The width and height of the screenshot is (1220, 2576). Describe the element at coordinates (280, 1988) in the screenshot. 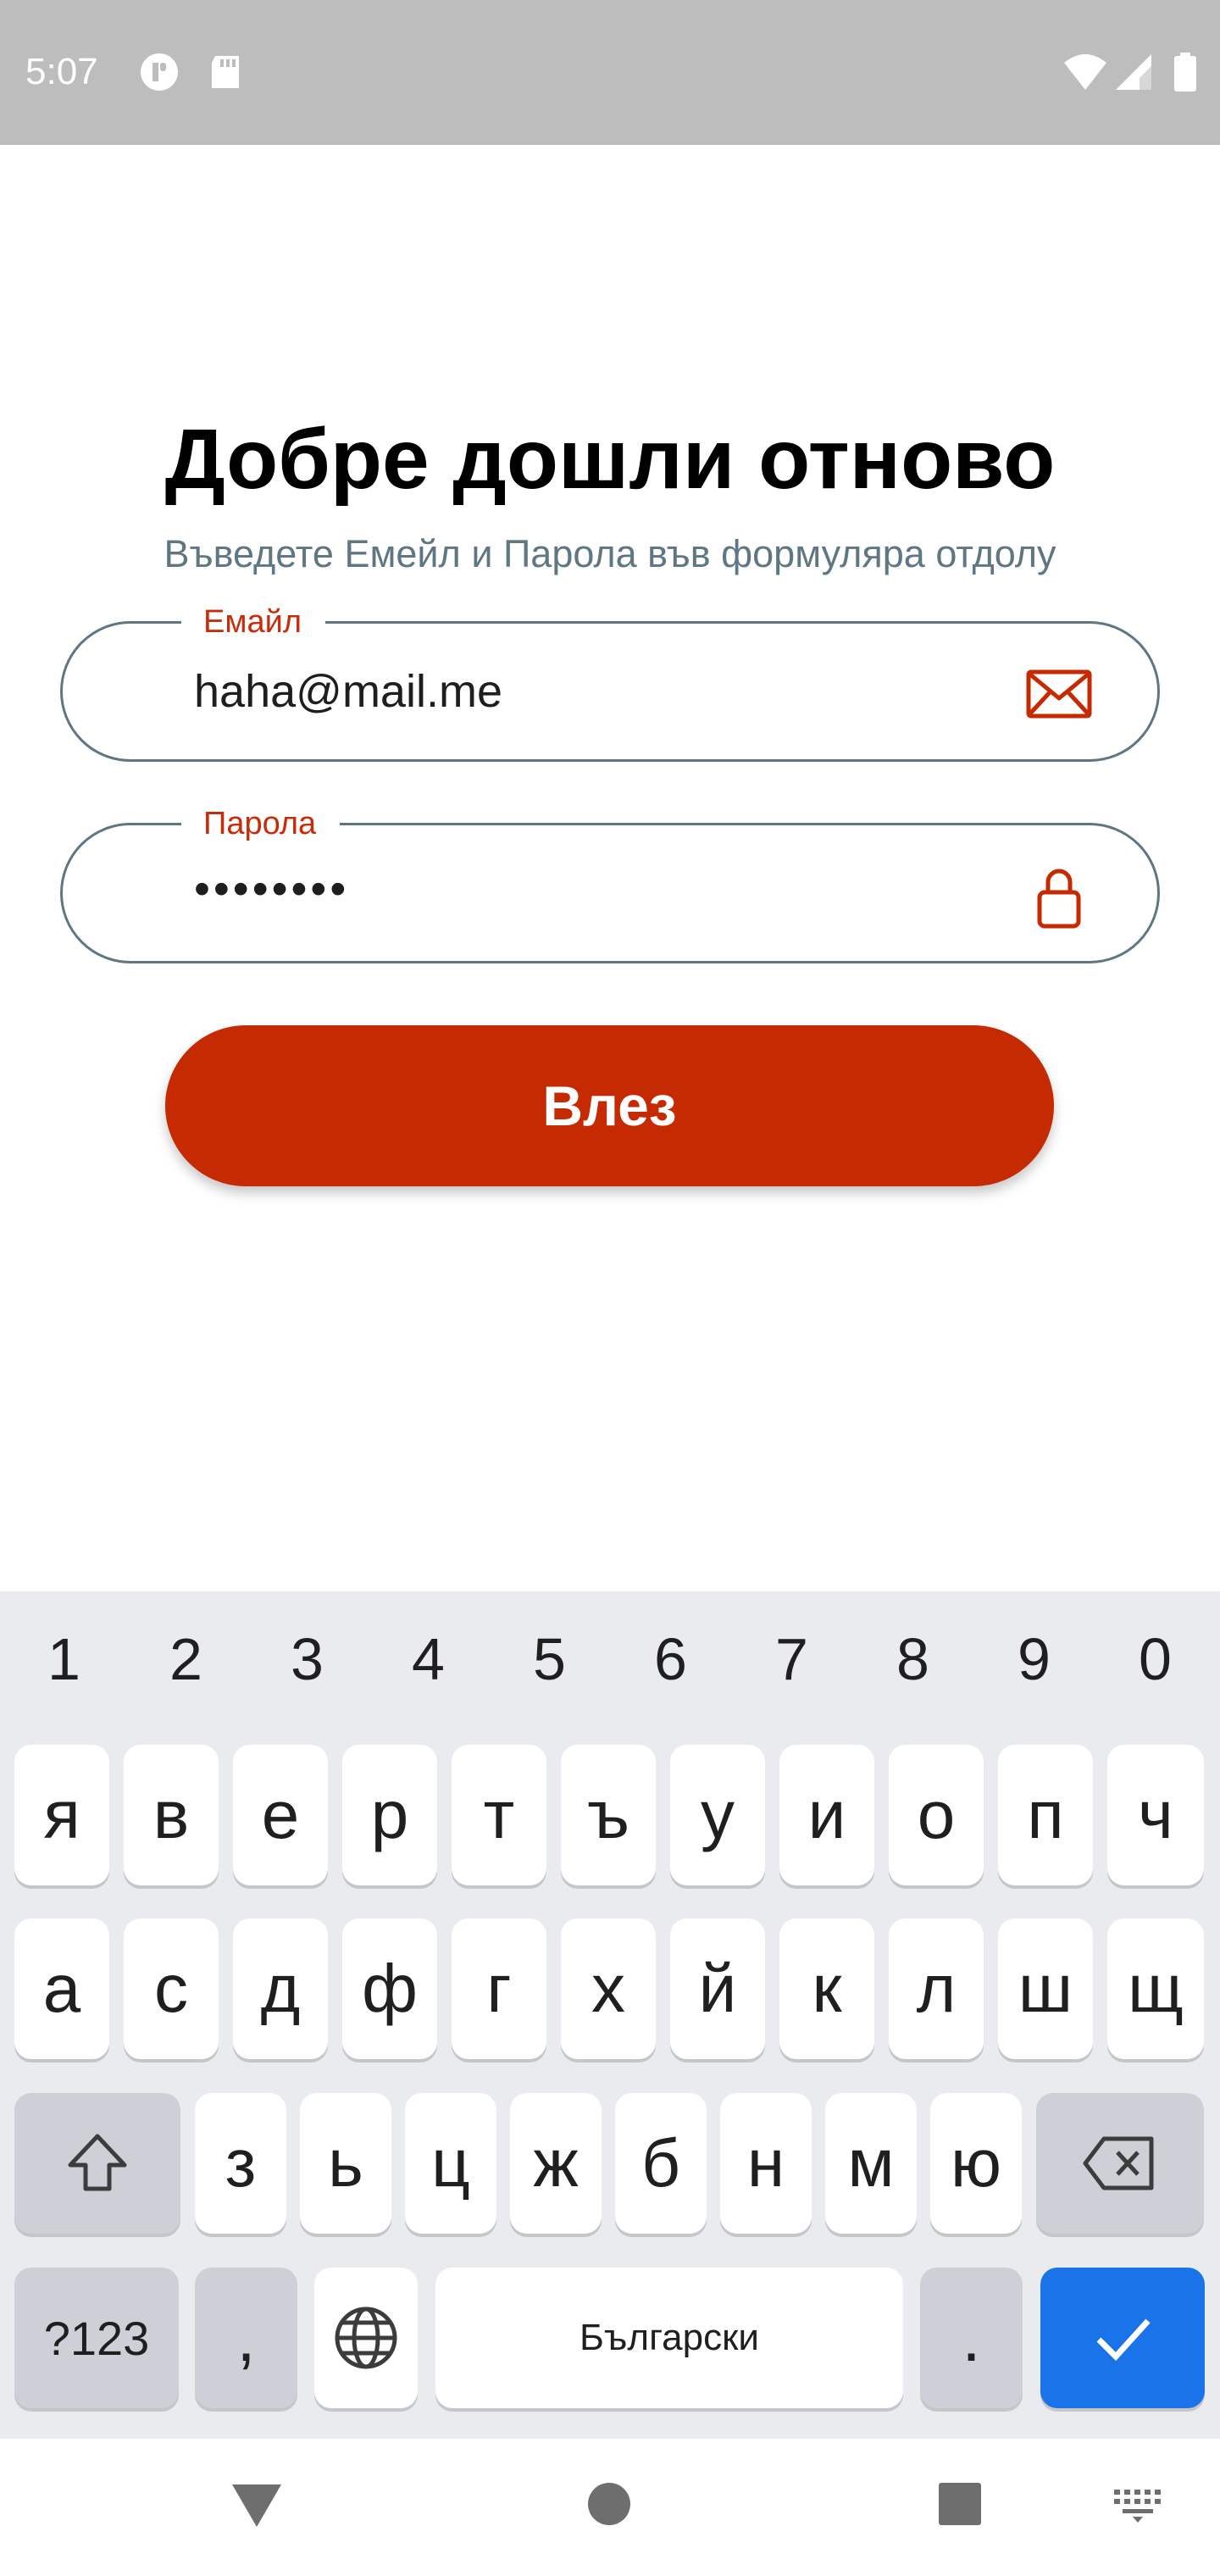

I see `key-de: д` at that location.